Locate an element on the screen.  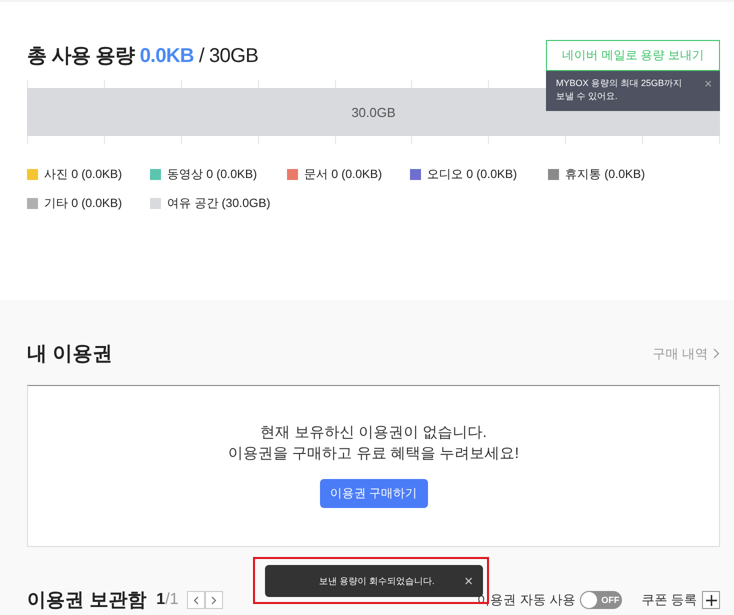
plus-icon is located at coordinates (711, 600).